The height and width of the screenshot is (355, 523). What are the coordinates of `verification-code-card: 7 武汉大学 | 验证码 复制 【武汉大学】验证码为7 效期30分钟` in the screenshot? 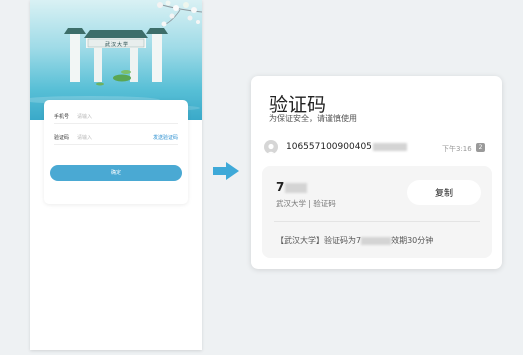 It's located at (377, 212).